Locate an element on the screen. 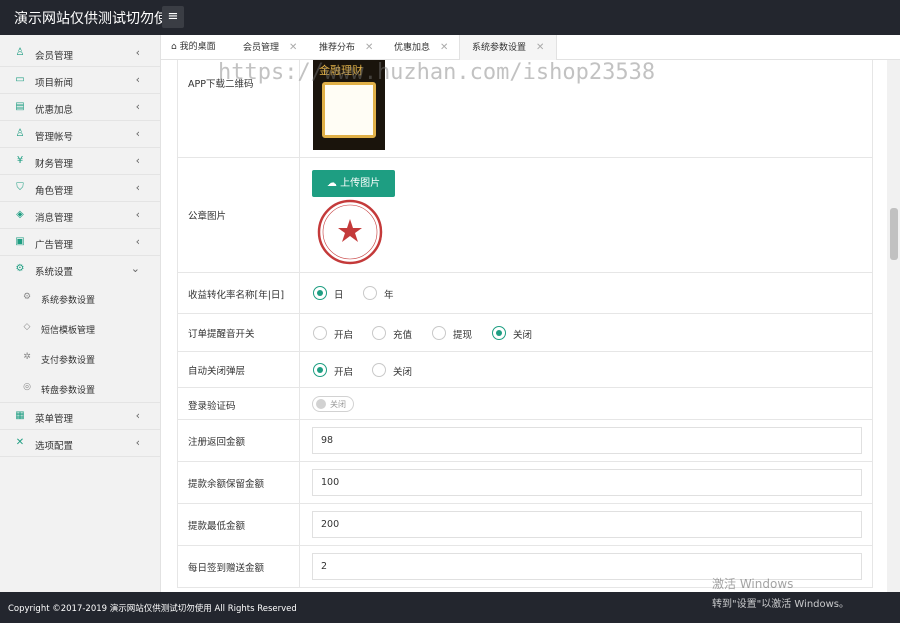 This screenshot has width=900, height=623. withdraw-min-label: 提款最低金额 is located at coordinates (217, 526).